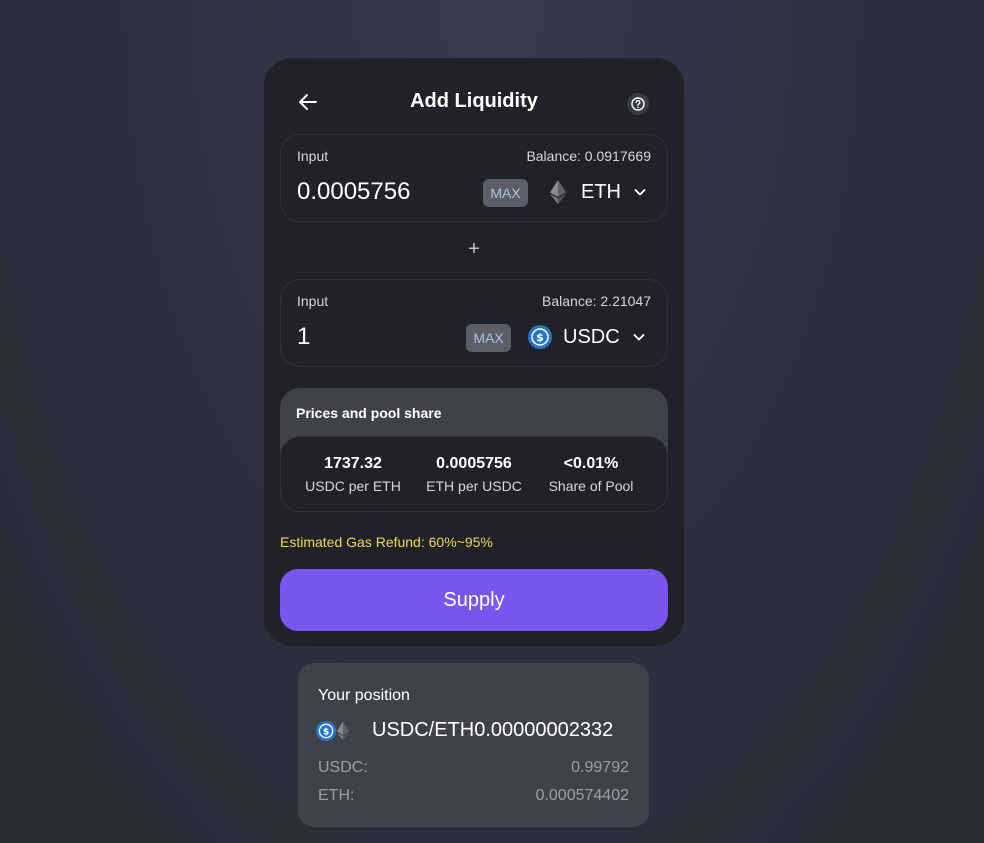  Describe the element at coordinates (591, 336) in the screenshot. I see `token-symbol: USDC` at that location.